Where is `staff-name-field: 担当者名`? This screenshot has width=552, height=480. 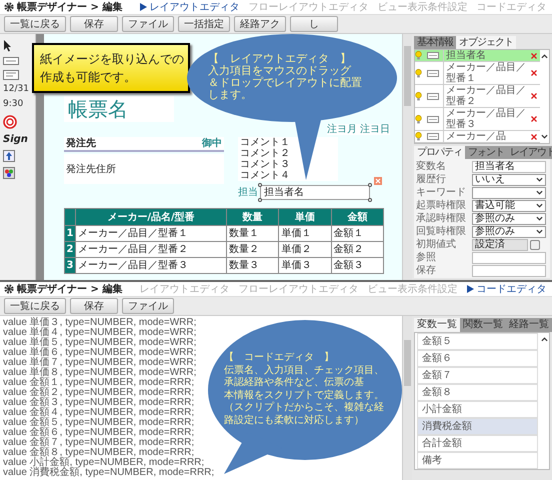
staff-name-field: 担当者名 is located at coordinates (315, 192).